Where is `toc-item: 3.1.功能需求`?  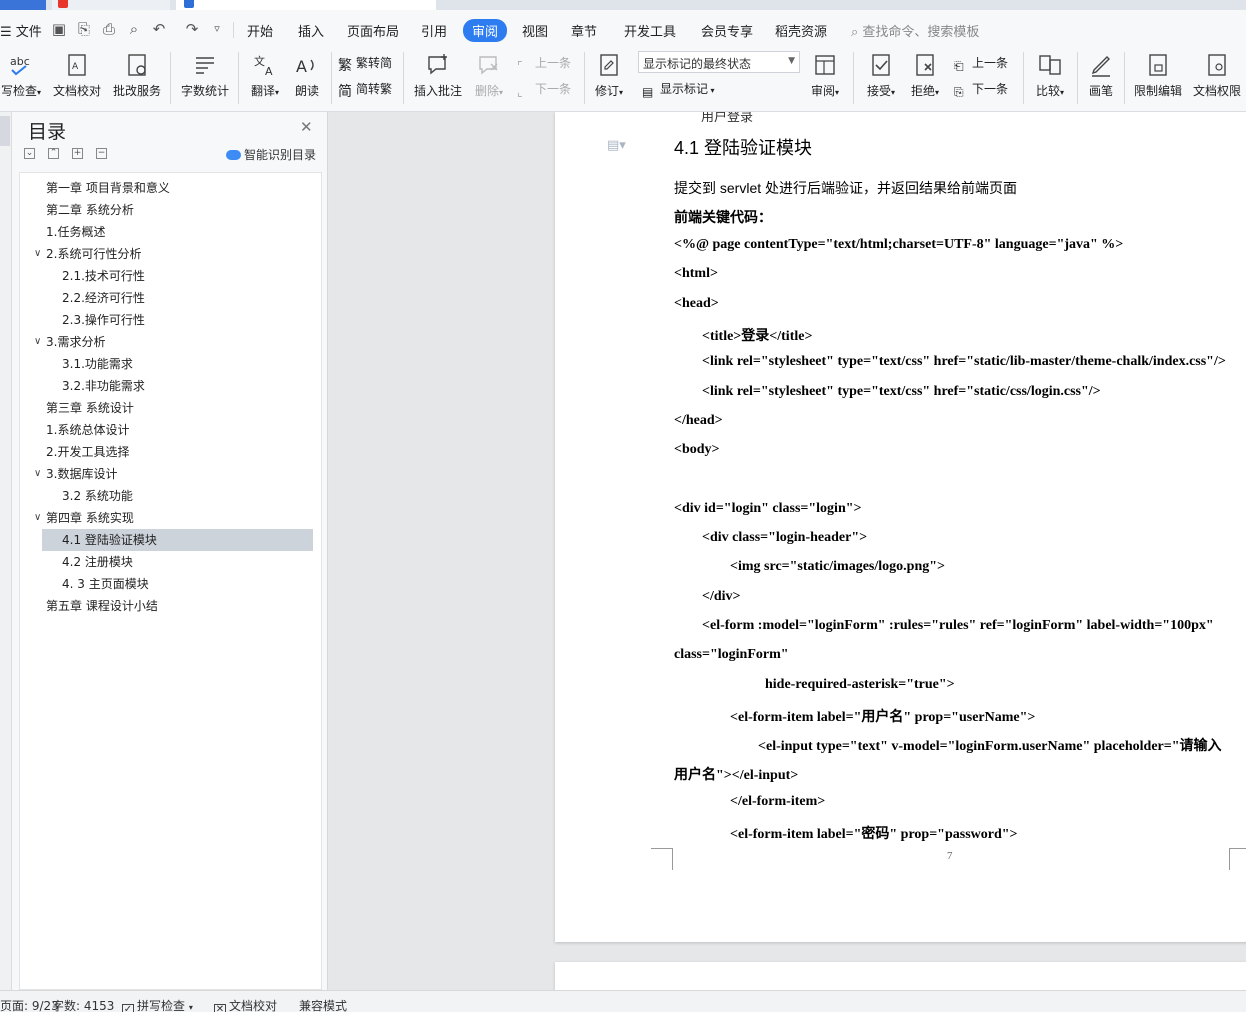 toc-item: 3.1.功能需求 is located at coordinates (97, 364).